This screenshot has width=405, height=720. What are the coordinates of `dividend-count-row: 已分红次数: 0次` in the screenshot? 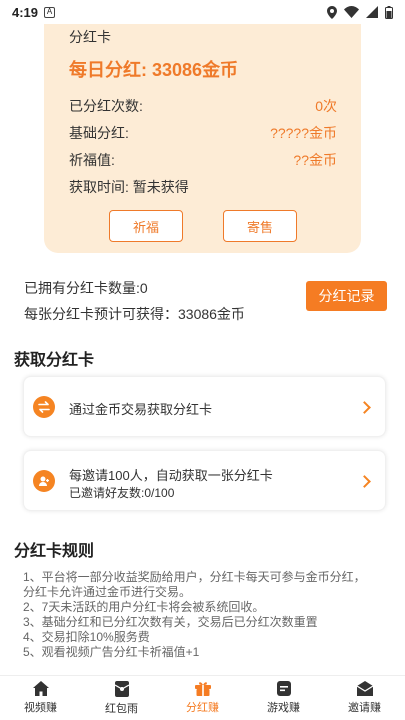 It's located at (203, 106).